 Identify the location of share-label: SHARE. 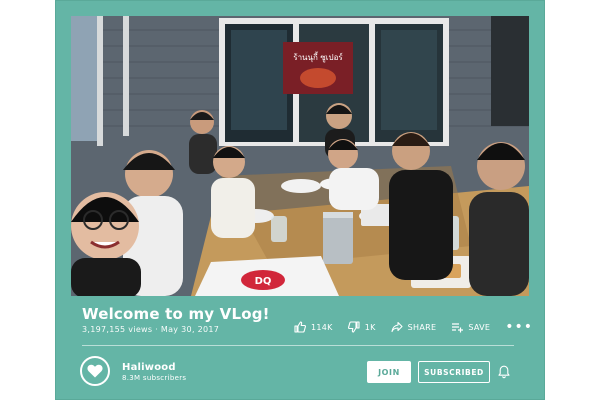
(422, 327).